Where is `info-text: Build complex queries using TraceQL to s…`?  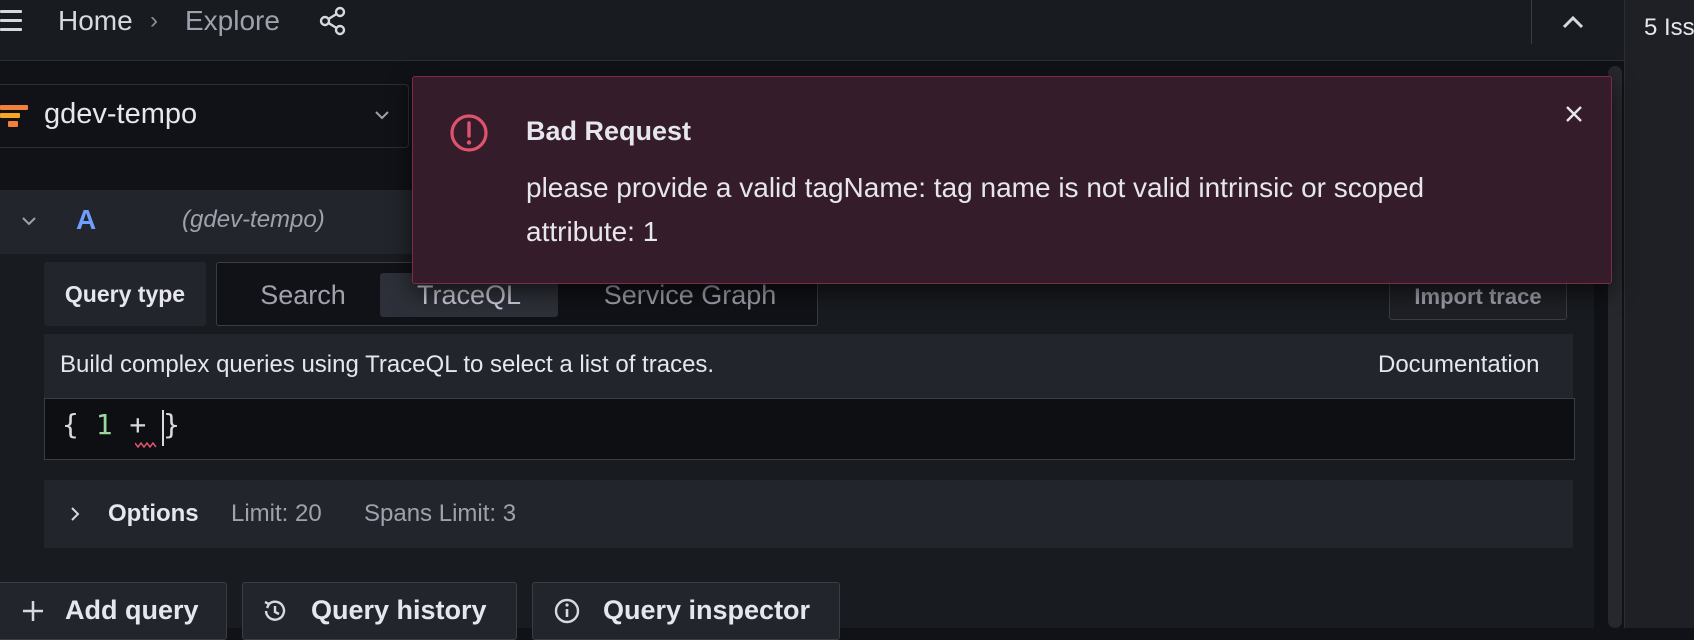 info-text: Build complex queries using TraceQL to s… is located at coordinates (387, 364).